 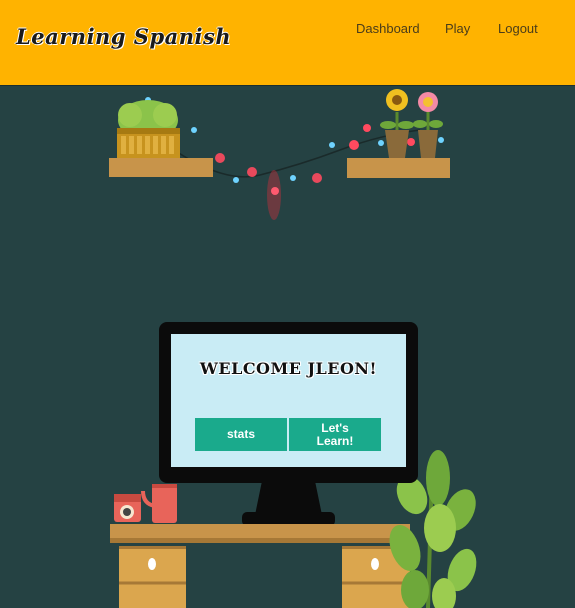 I want to click on welcome-heading: WELCOME JLEON!, so click(x=288, y=368).